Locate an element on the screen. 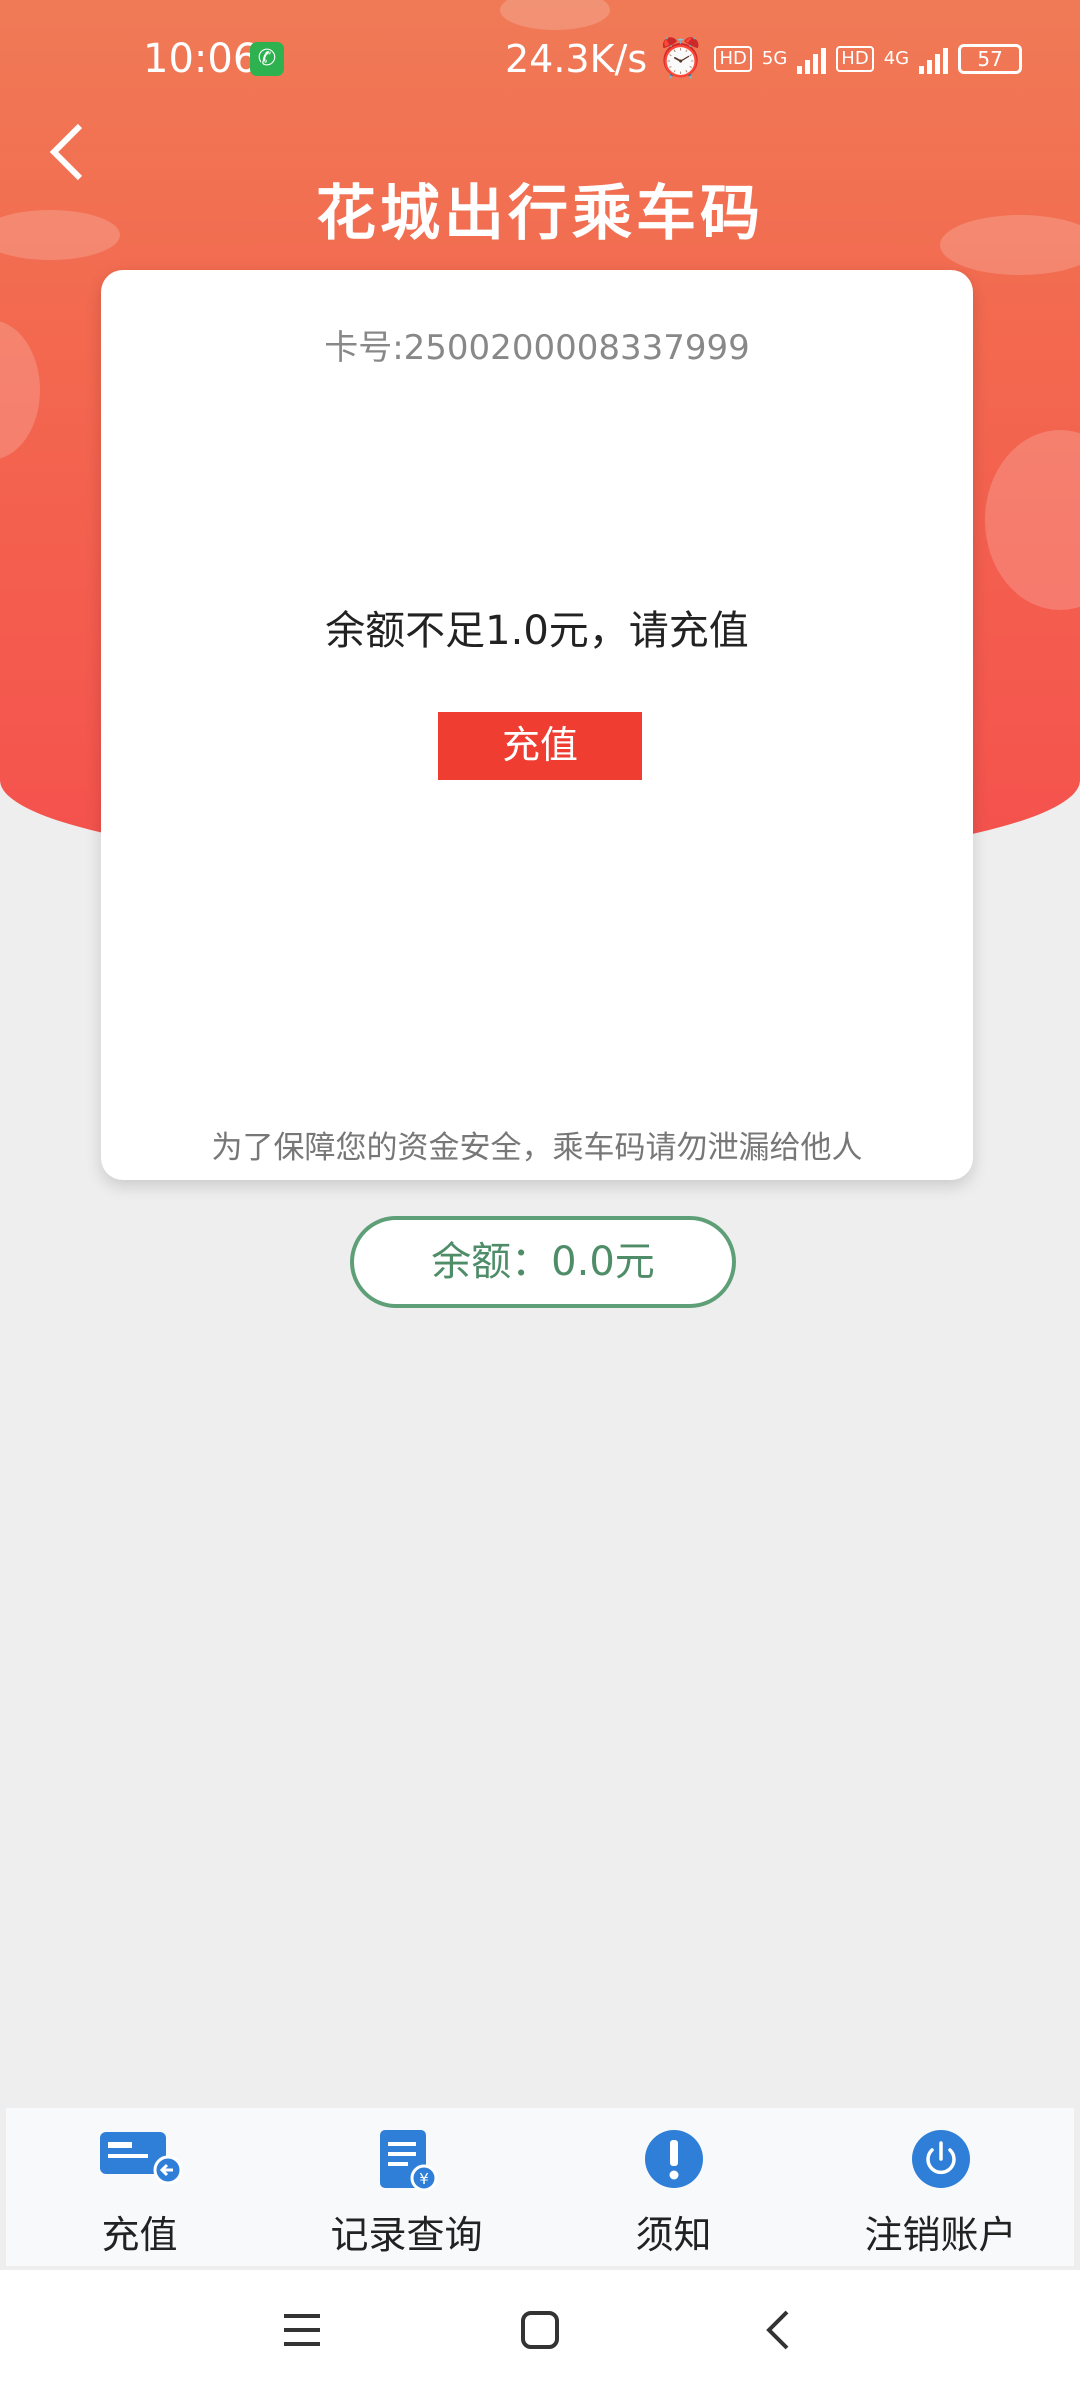  safety-note: 为了保障您的资金安全，乘车码请勿泄漏给他人 is located at coordinates (537, 1148).